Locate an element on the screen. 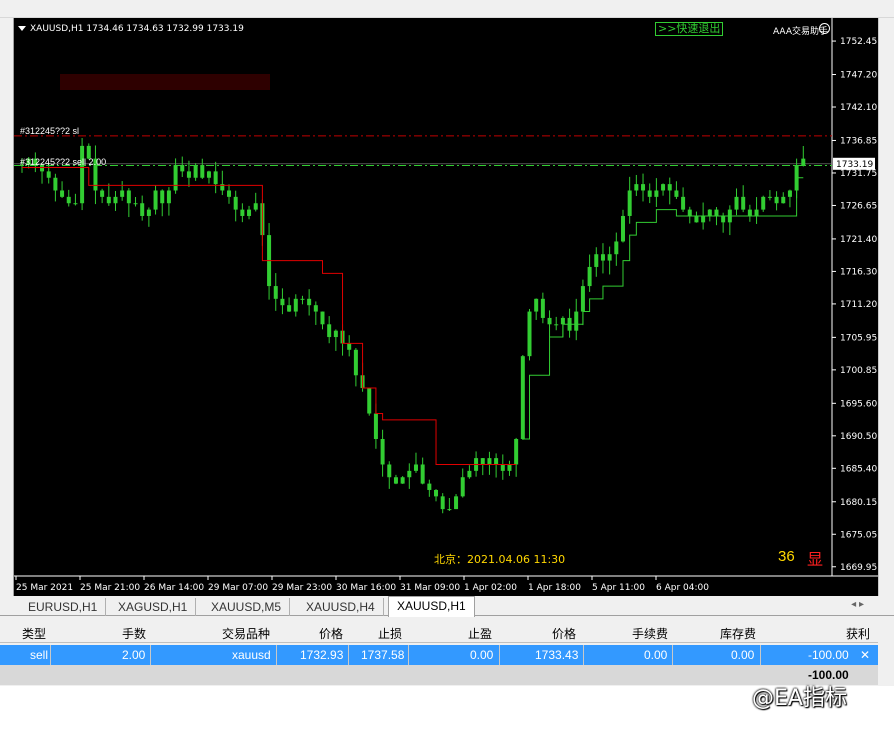 Image resolution: width=894 pixels, height=740 pixels. cell-profit: -100.00 is located at coordinates (828, 655).